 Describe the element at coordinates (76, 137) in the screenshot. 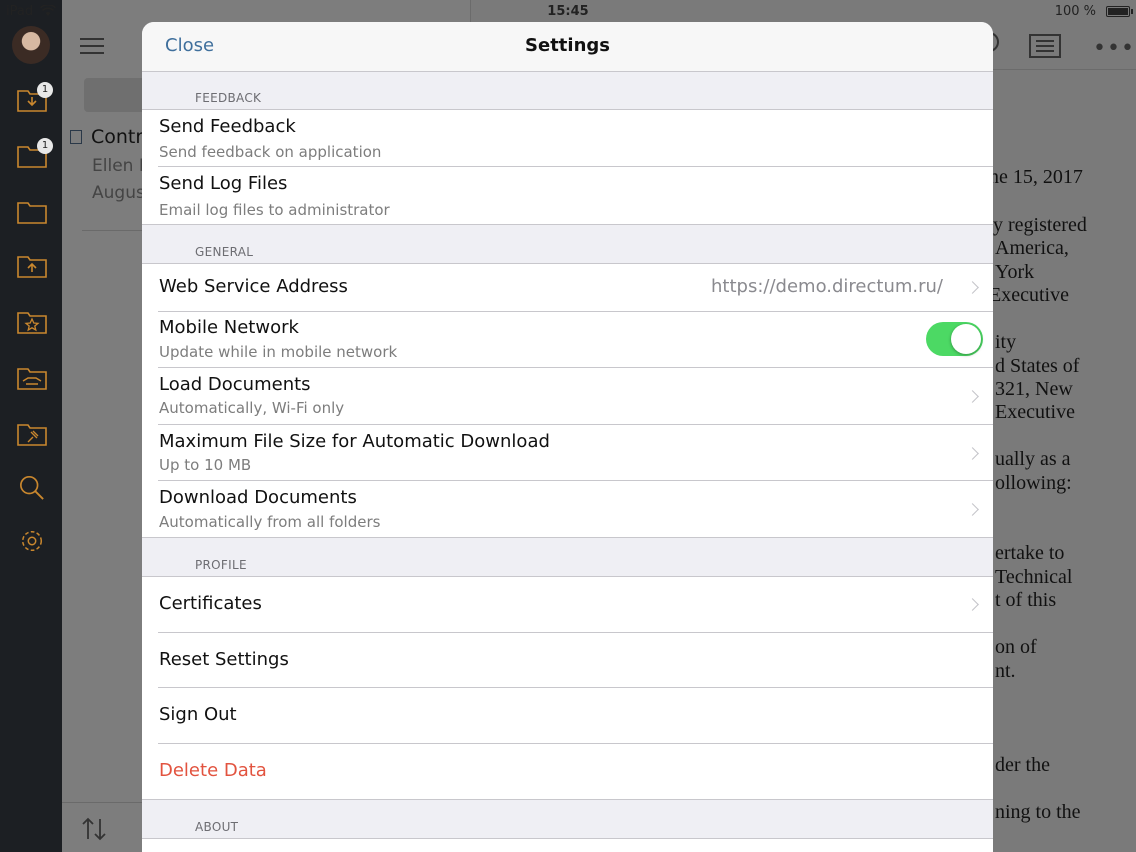

I see `document-icon` at that location.